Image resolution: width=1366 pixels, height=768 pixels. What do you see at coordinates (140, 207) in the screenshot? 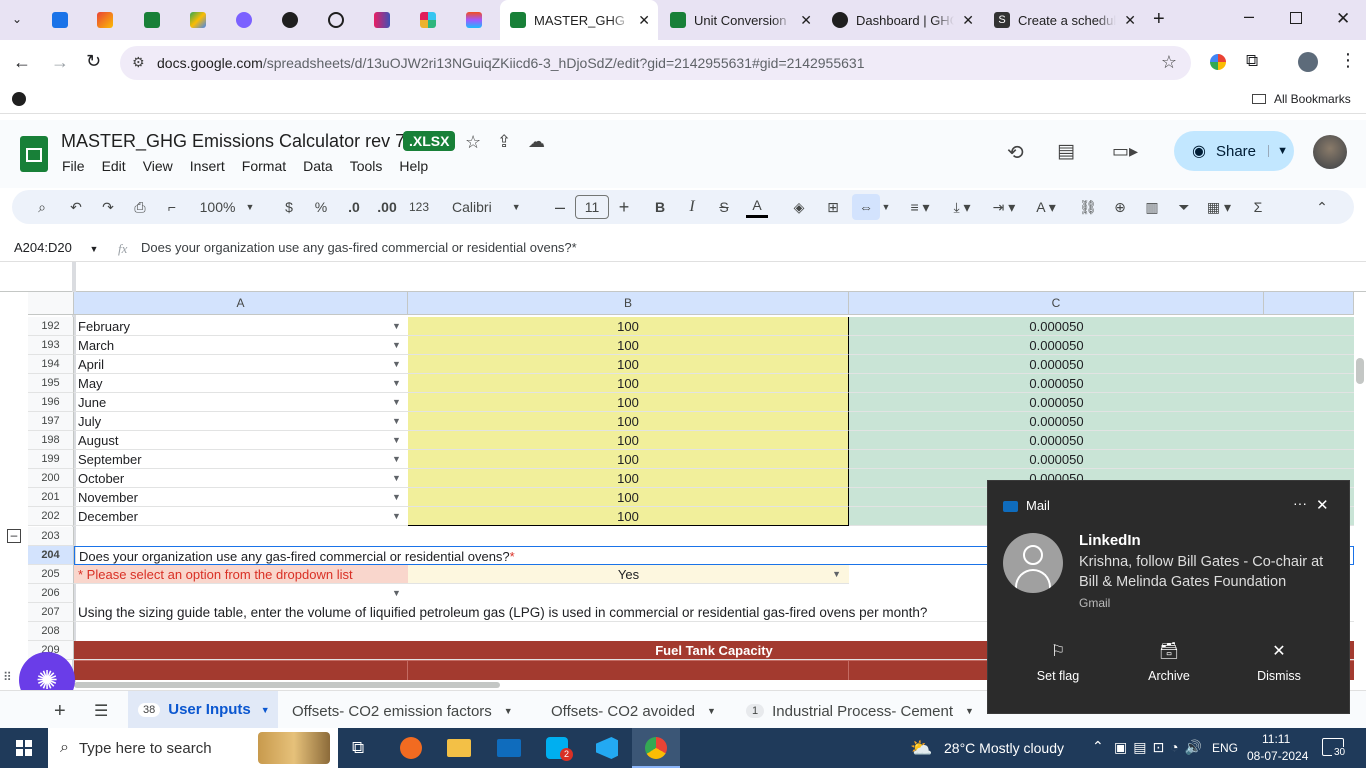
I see `print-icon: ⎙` at bounding box center [140, 207].